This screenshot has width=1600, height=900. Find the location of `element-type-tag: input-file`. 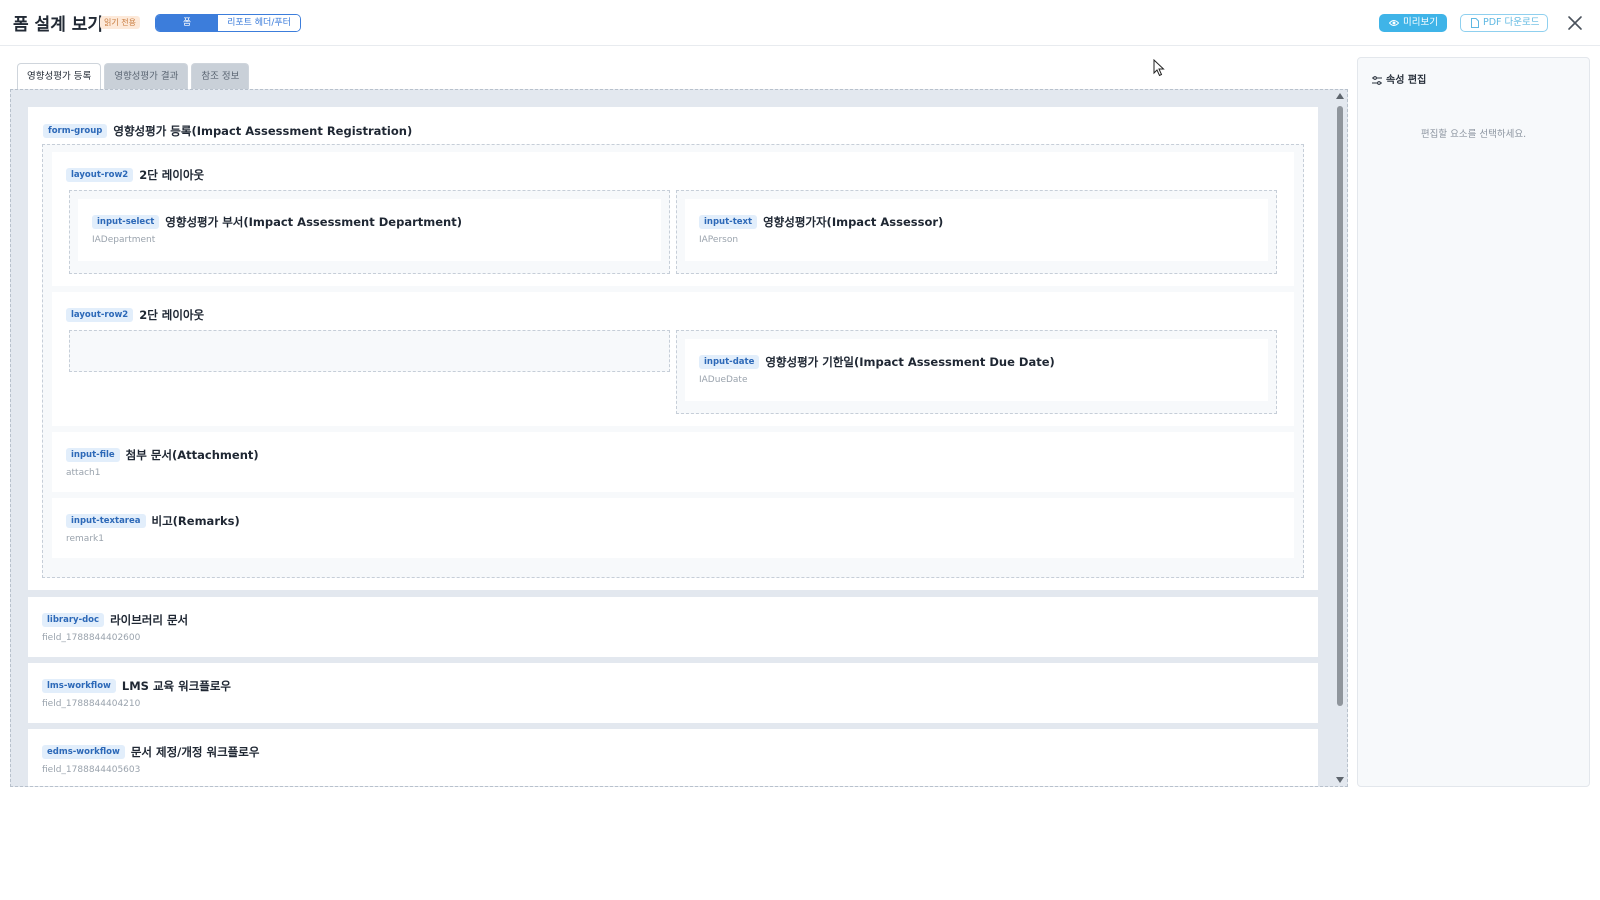

element-type-tag: input-file is located at coordinates (93, 454).